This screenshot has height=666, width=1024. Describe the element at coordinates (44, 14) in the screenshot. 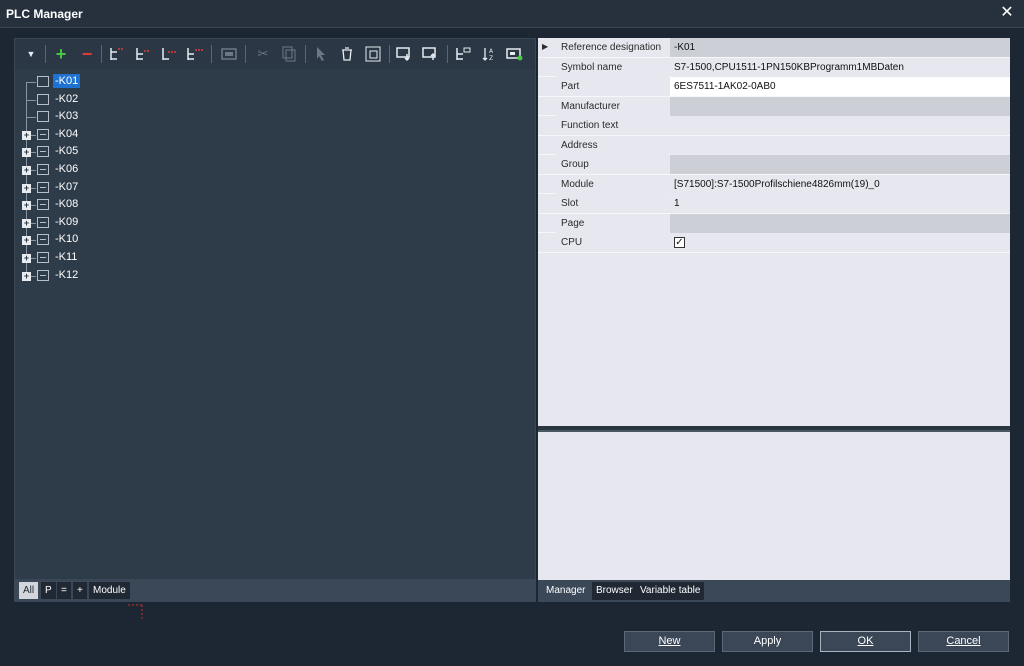

I see `window-title: PLC Manager` at that location.